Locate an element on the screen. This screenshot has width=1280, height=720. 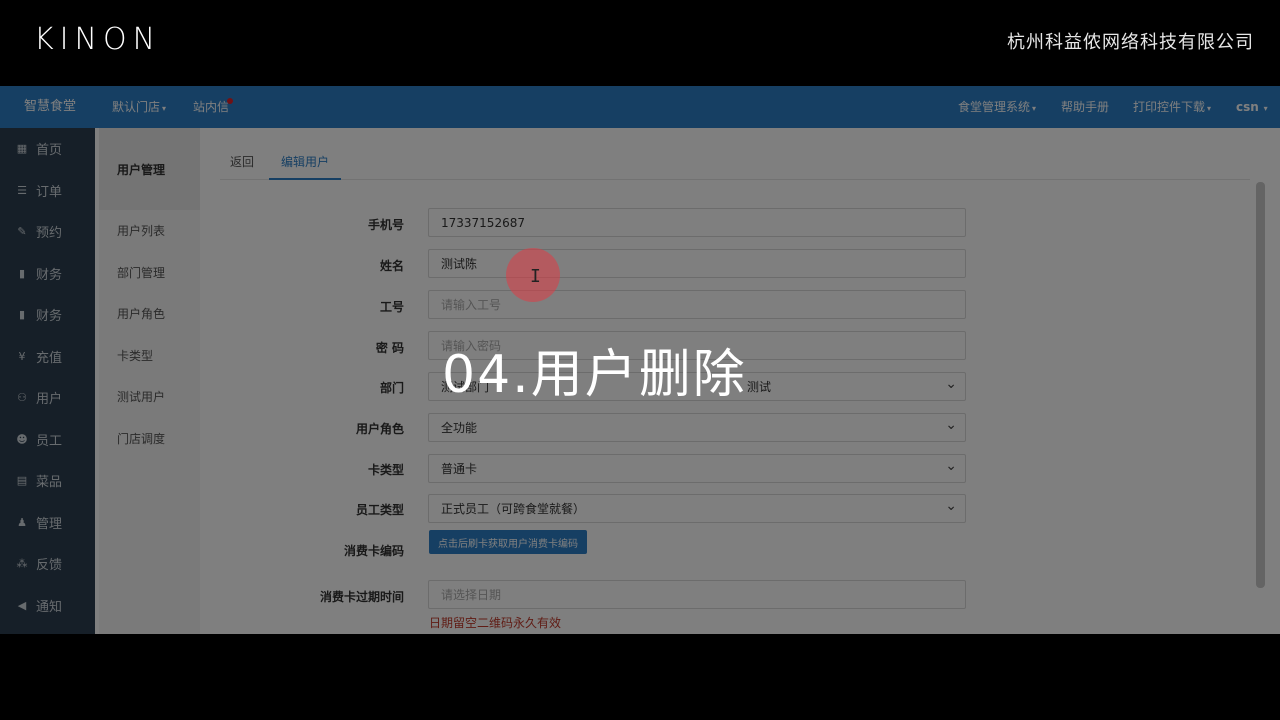
sidebar-item-label: 通知 is located at coordinates (49, 607).